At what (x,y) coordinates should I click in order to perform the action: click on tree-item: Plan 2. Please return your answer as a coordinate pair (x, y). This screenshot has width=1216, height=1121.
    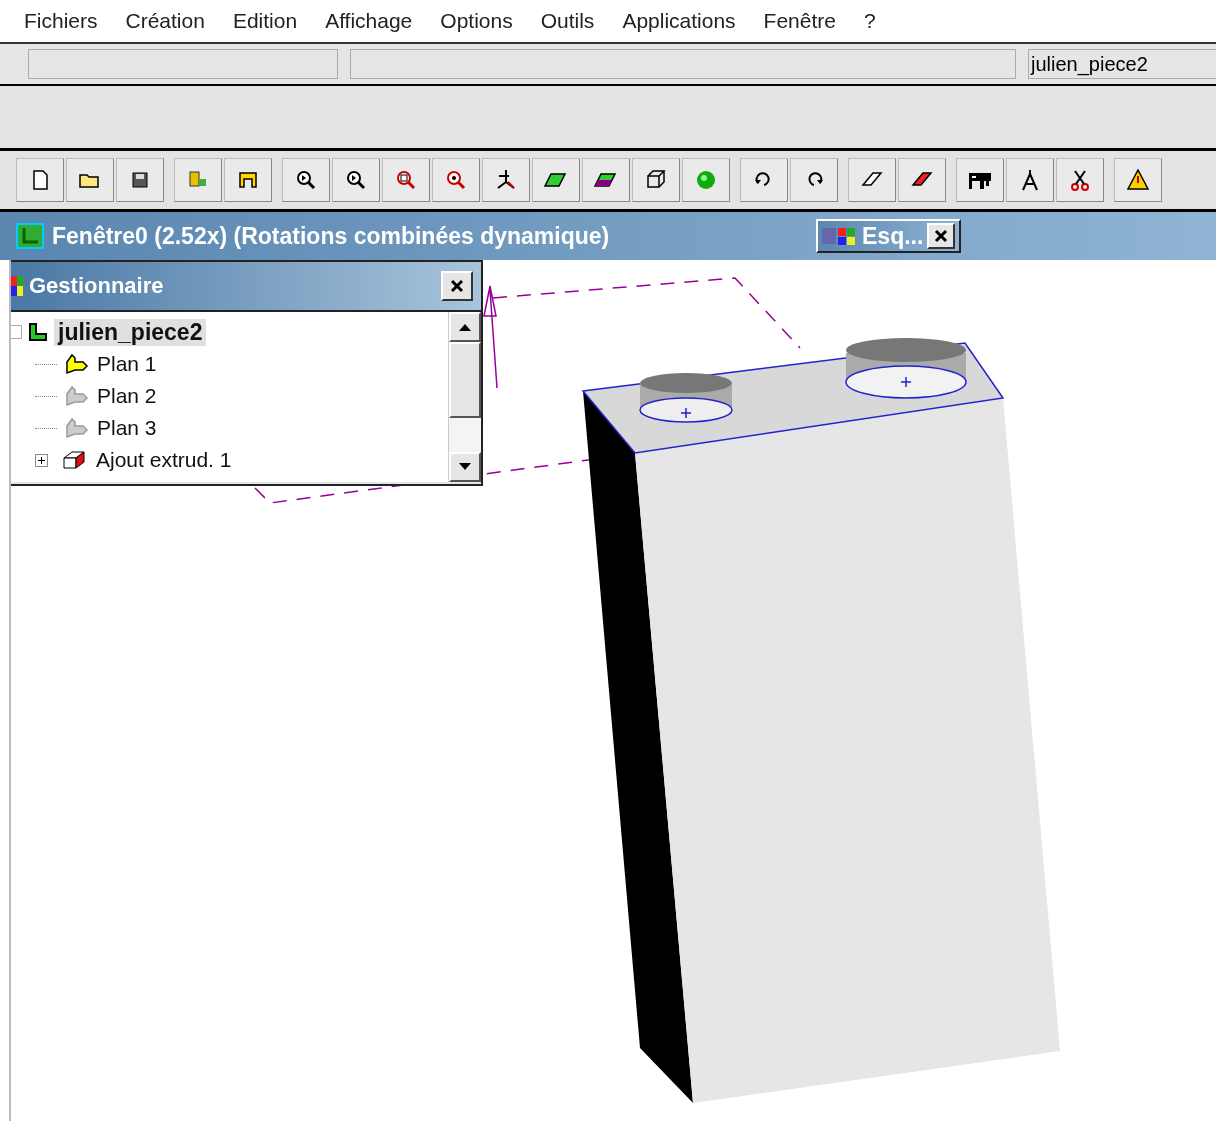
    Looking at the image, I should click on (127, 396).